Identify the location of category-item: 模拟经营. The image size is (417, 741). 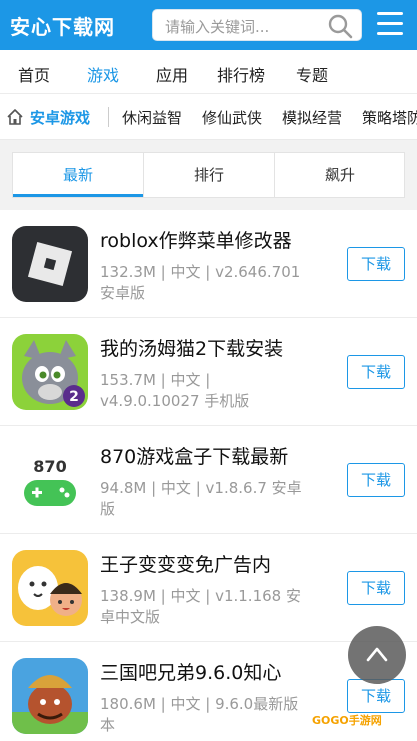
(312, 117).